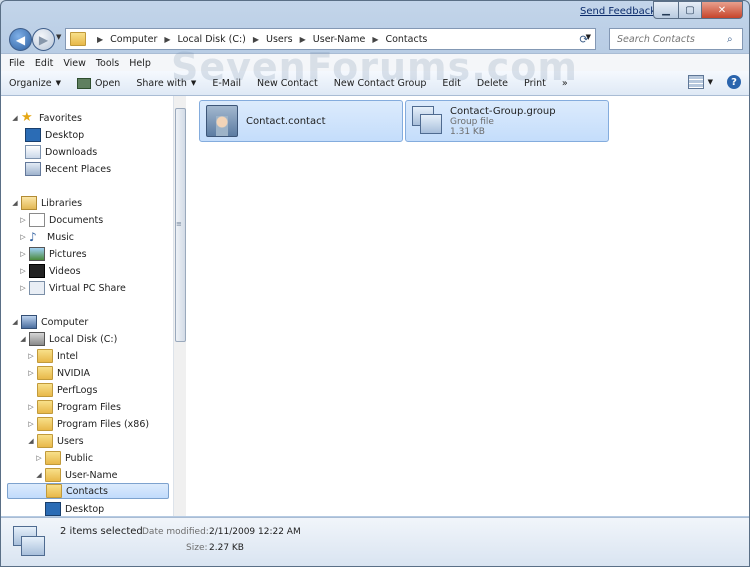 The width and height of the screenshot is (750, 567). What do you see at coordinates (722, 10) in the screenshot?
I see `close-button: ✕` at bounding box center [722, 10].